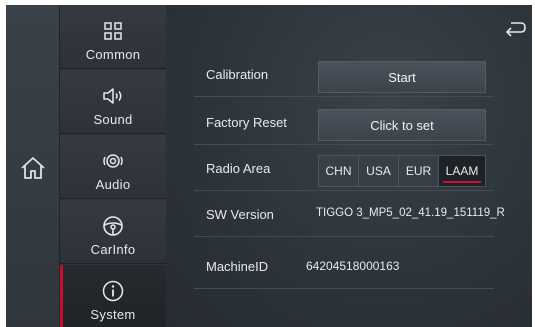 The image size is (535, 327). I want to click on sidebar-item-sound: Sound, so click(113, 102).